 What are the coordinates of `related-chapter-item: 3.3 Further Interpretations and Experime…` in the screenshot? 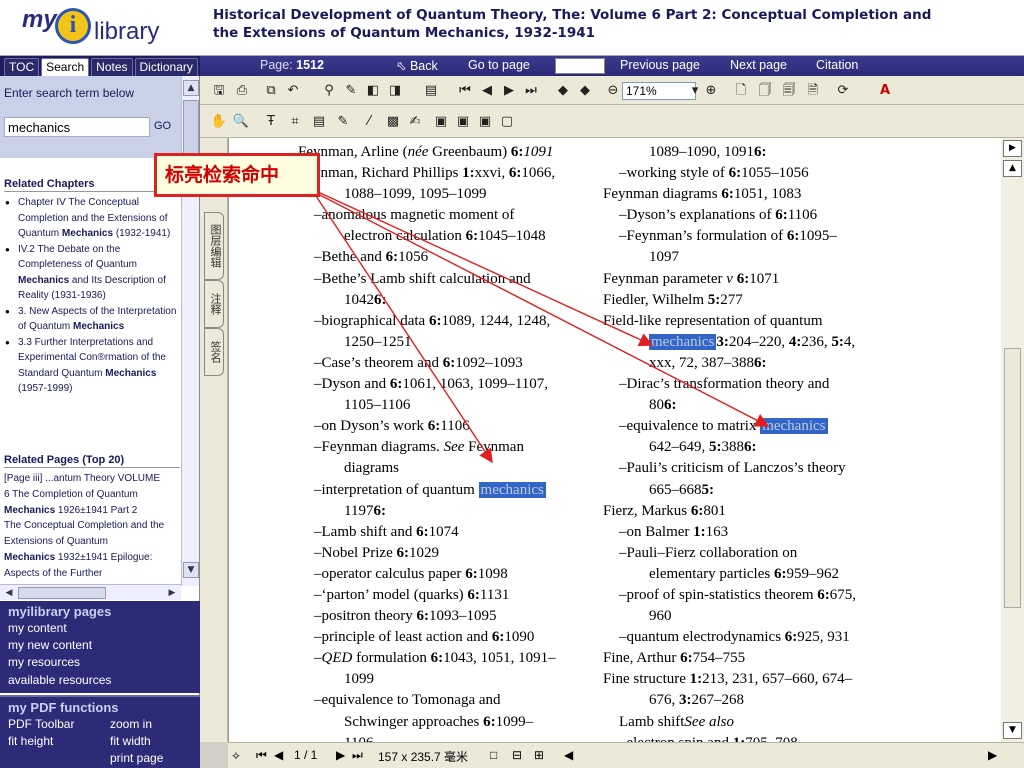 It's located at (92, 366).